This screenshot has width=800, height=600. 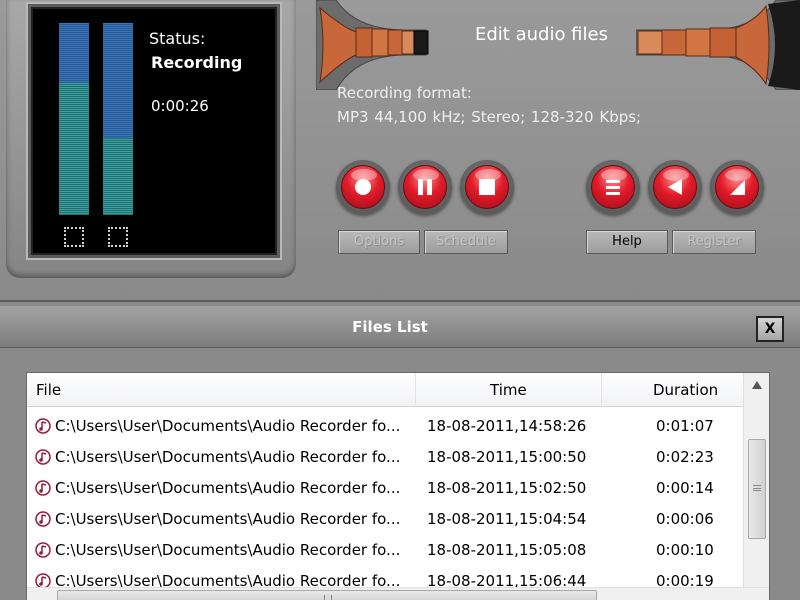 What do you see at coordinates (770, 329) in the screenshot?
I see `close-button: X` at bounding box center [770, 329].